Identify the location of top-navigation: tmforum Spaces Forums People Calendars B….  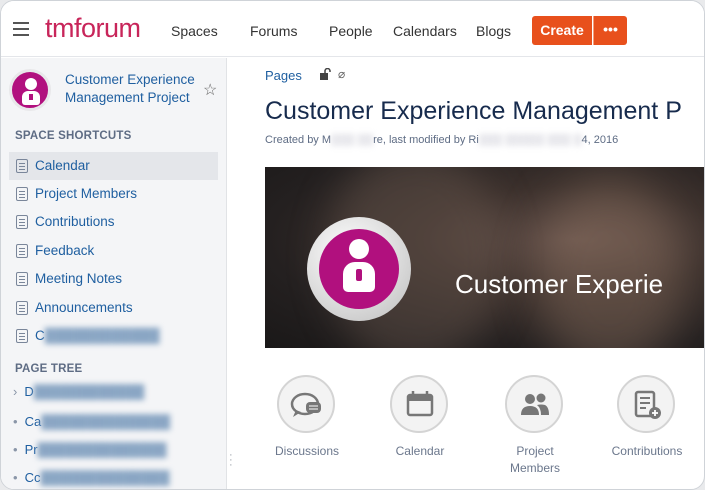
(352, 29).